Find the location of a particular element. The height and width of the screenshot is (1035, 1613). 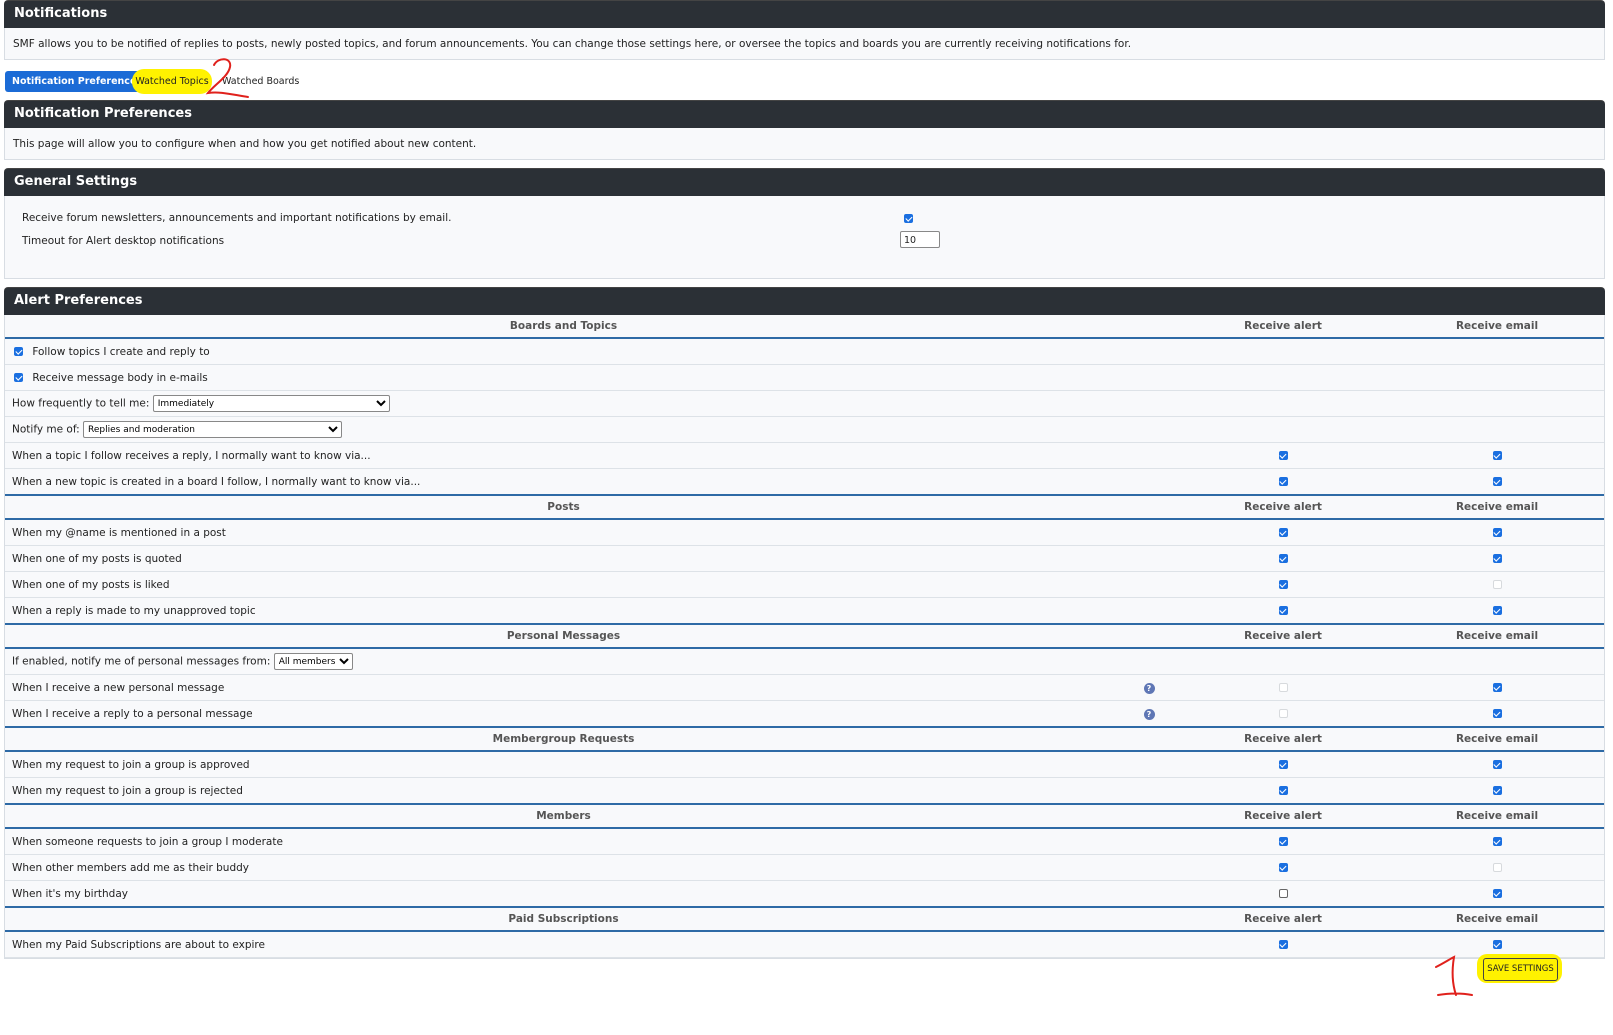

table-row: When my @name is mentioned in a post is located at coordinates (804, 532).